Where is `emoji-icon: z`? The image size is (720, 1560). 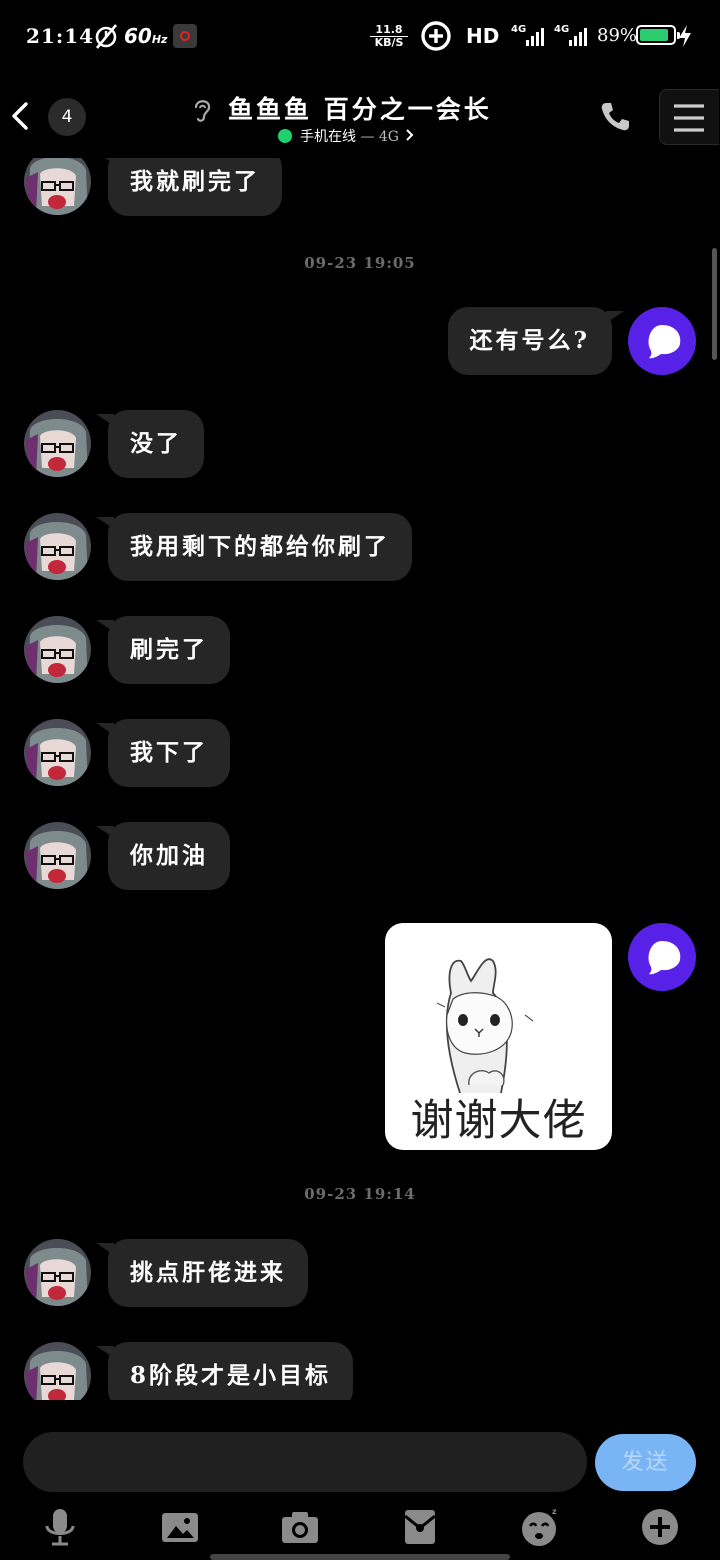
emoji-icon: z is located at coordinates (540, 1527).